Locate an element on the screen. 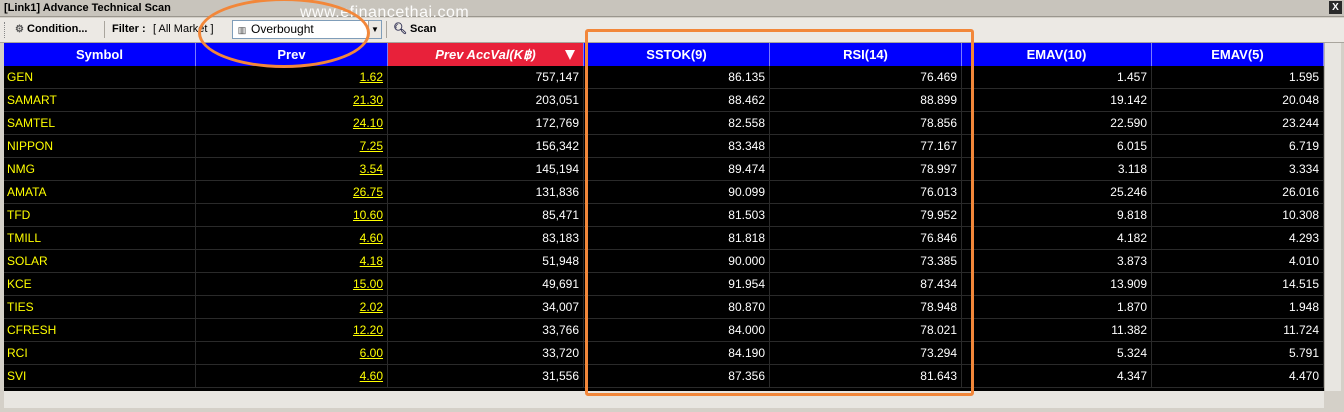 The height and width of the screenshot is (412, 1344). cell-prev: 6.00 is located at coordinates (292, 353).